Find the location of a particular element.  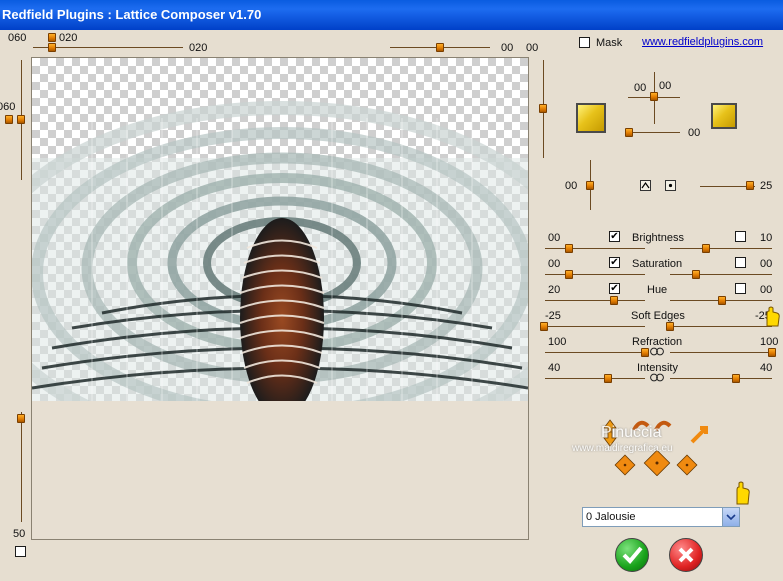

saturation-left-checkbox: ✔ is located at coordinates (614, 262).